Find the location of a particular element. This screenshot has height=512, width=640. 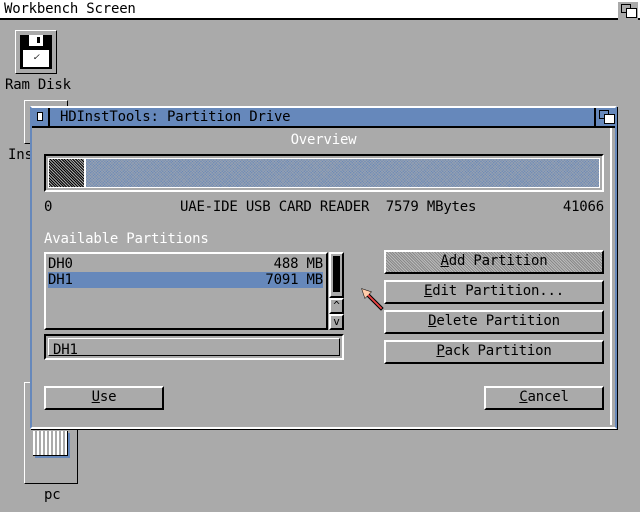

arrow-up-icon: ^ is located at coordinates (336, 305).